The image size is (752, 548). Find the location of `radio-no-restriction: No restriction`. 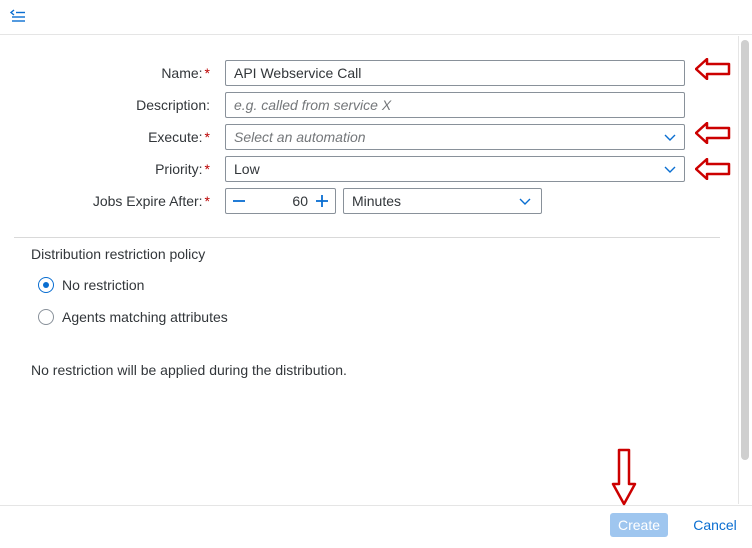

radio-no-restriction: No restriction is located at coordinates (138, 285).